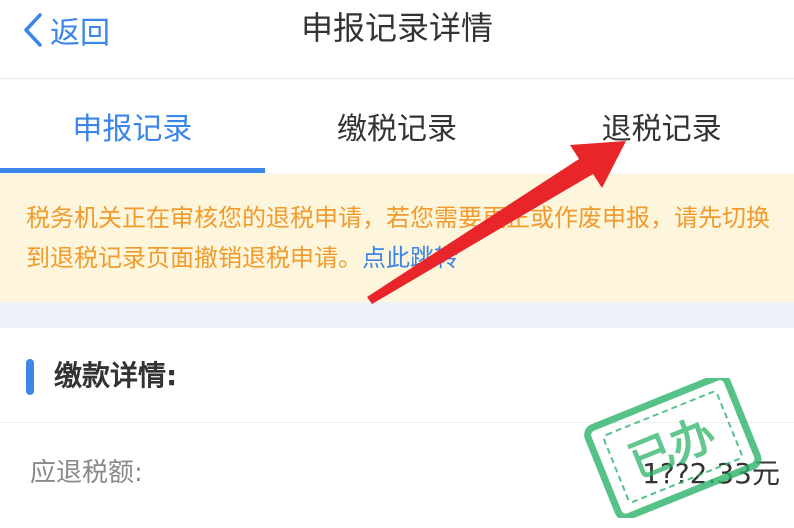  I want to click on refund-amount-label: 应退税额:, so click(86, 473).